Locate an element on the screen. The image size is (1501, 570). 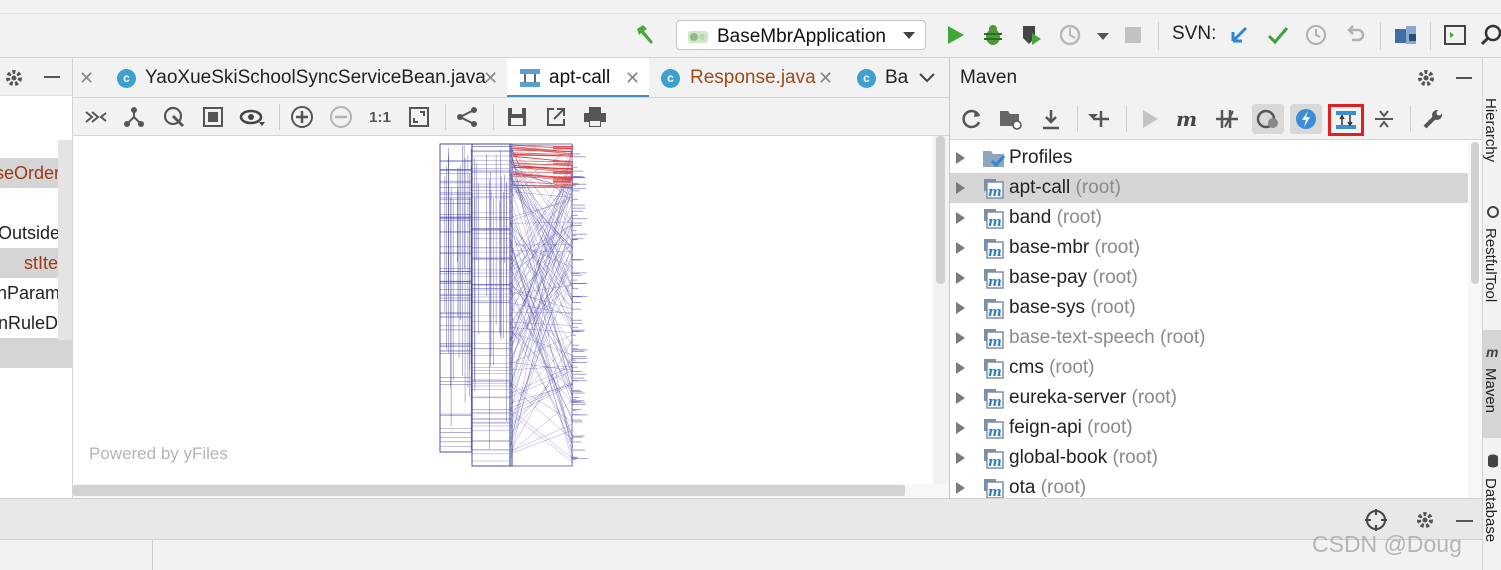
maven-vertical-scrollbar is located at coordinates (1475, 320).